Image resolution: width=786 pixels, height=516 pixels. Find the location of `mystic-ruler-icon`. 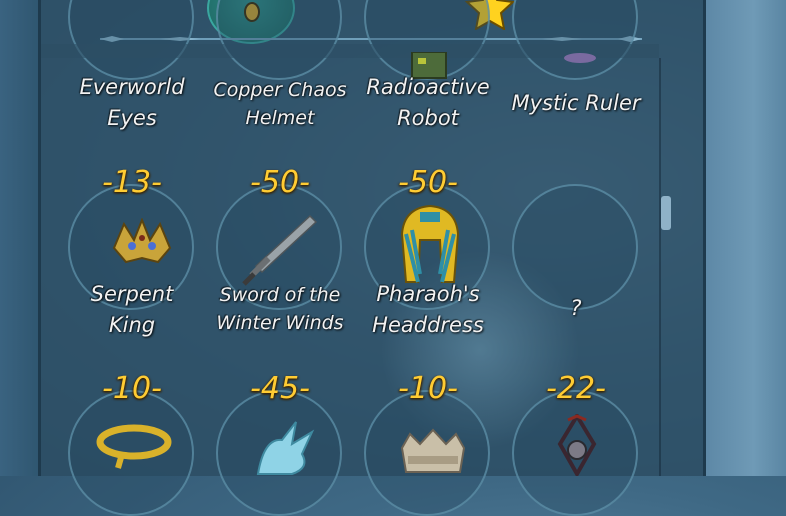

mystic-ruler-icon is located at coordinates (580, 58).